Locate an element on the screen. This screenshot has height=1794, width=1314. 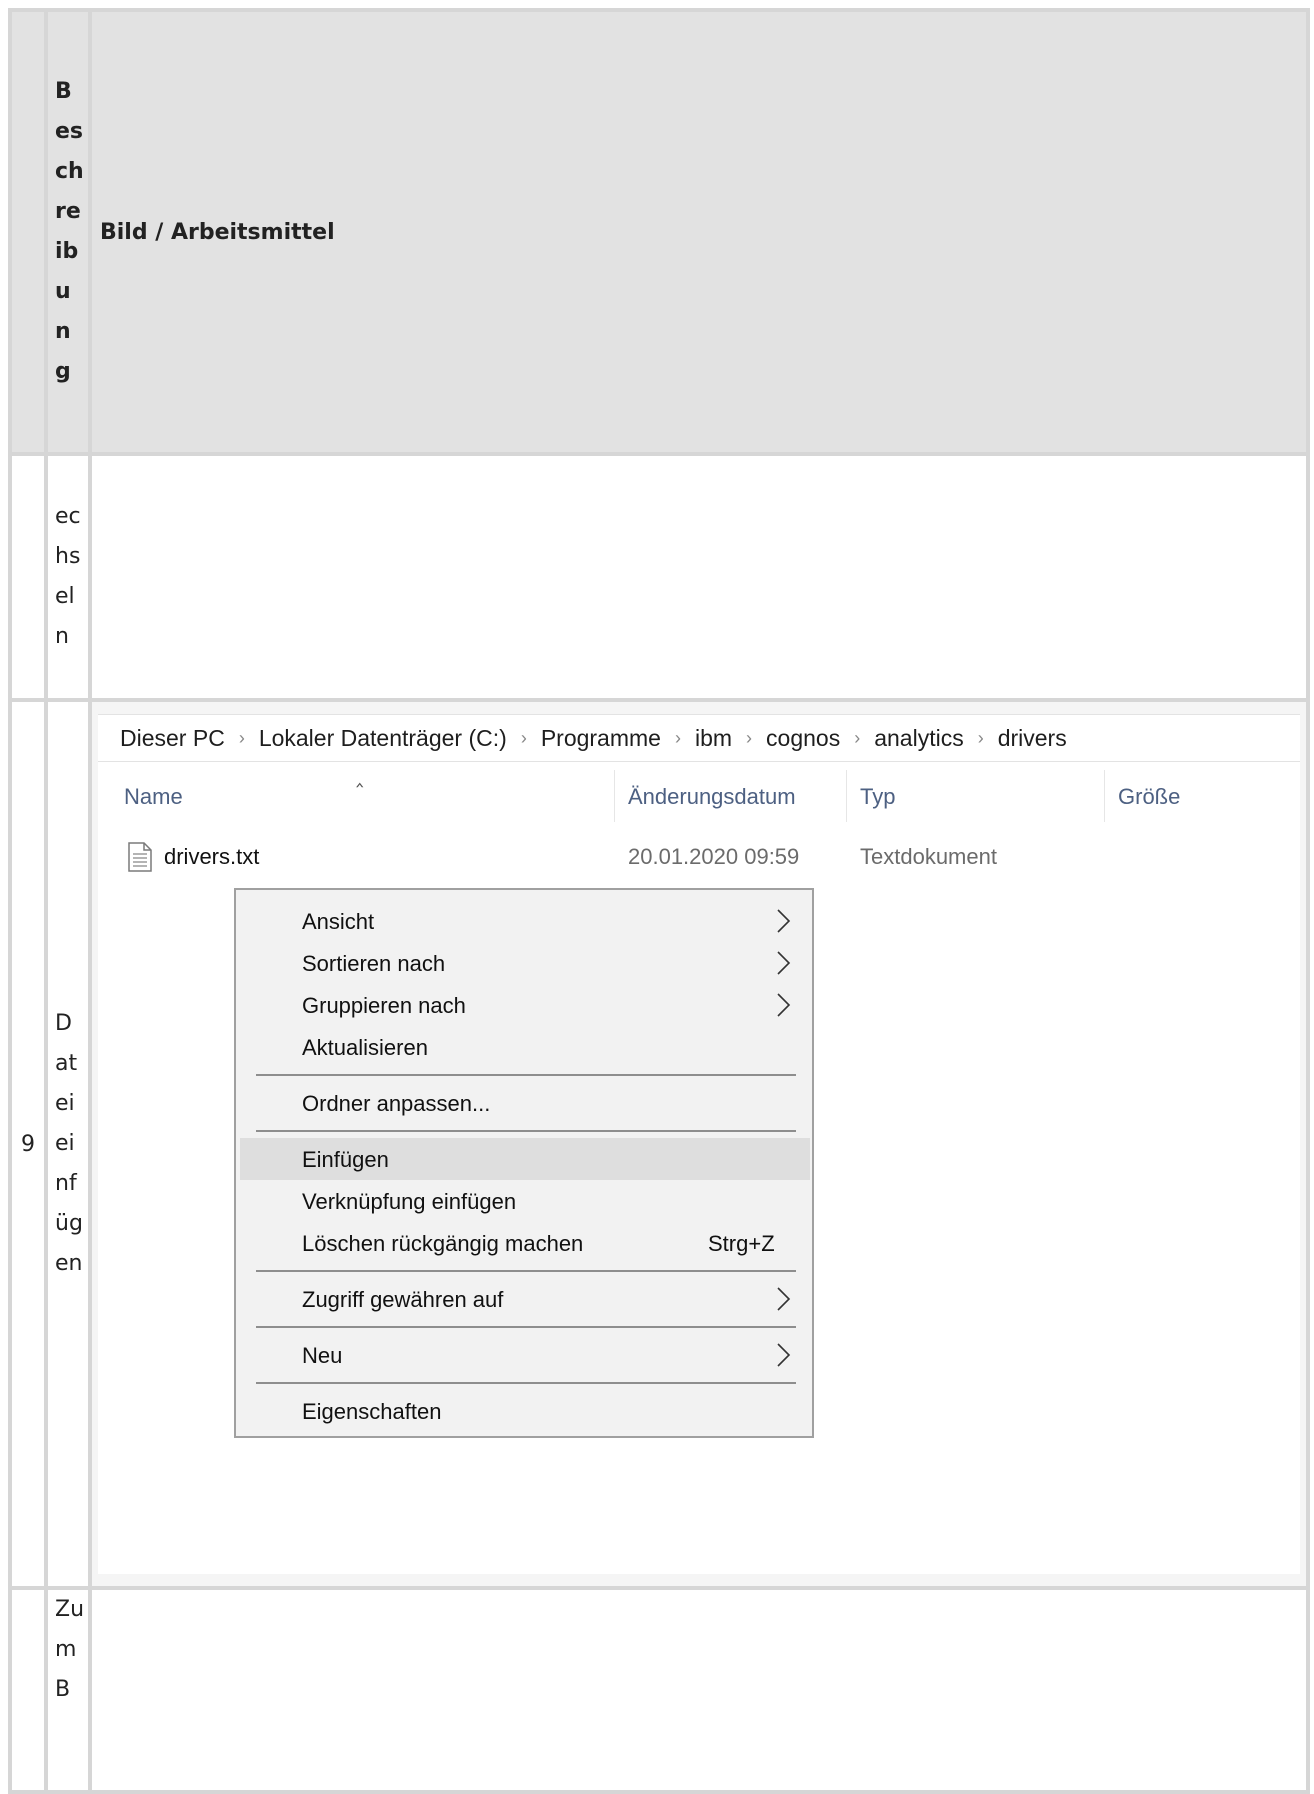
menu-item-aktualisieren: Aktualisieren is located at coordinates (524, 1047).